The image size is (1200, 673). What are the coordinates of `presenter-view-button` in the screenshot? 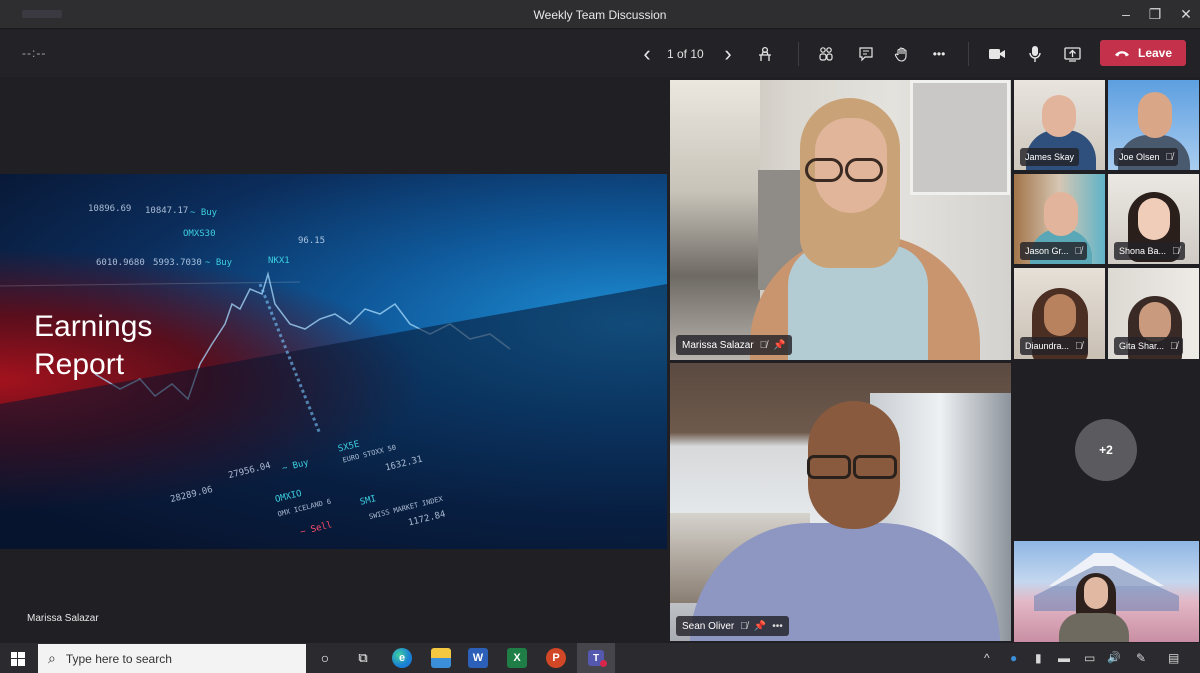 It's located at (765, 54).